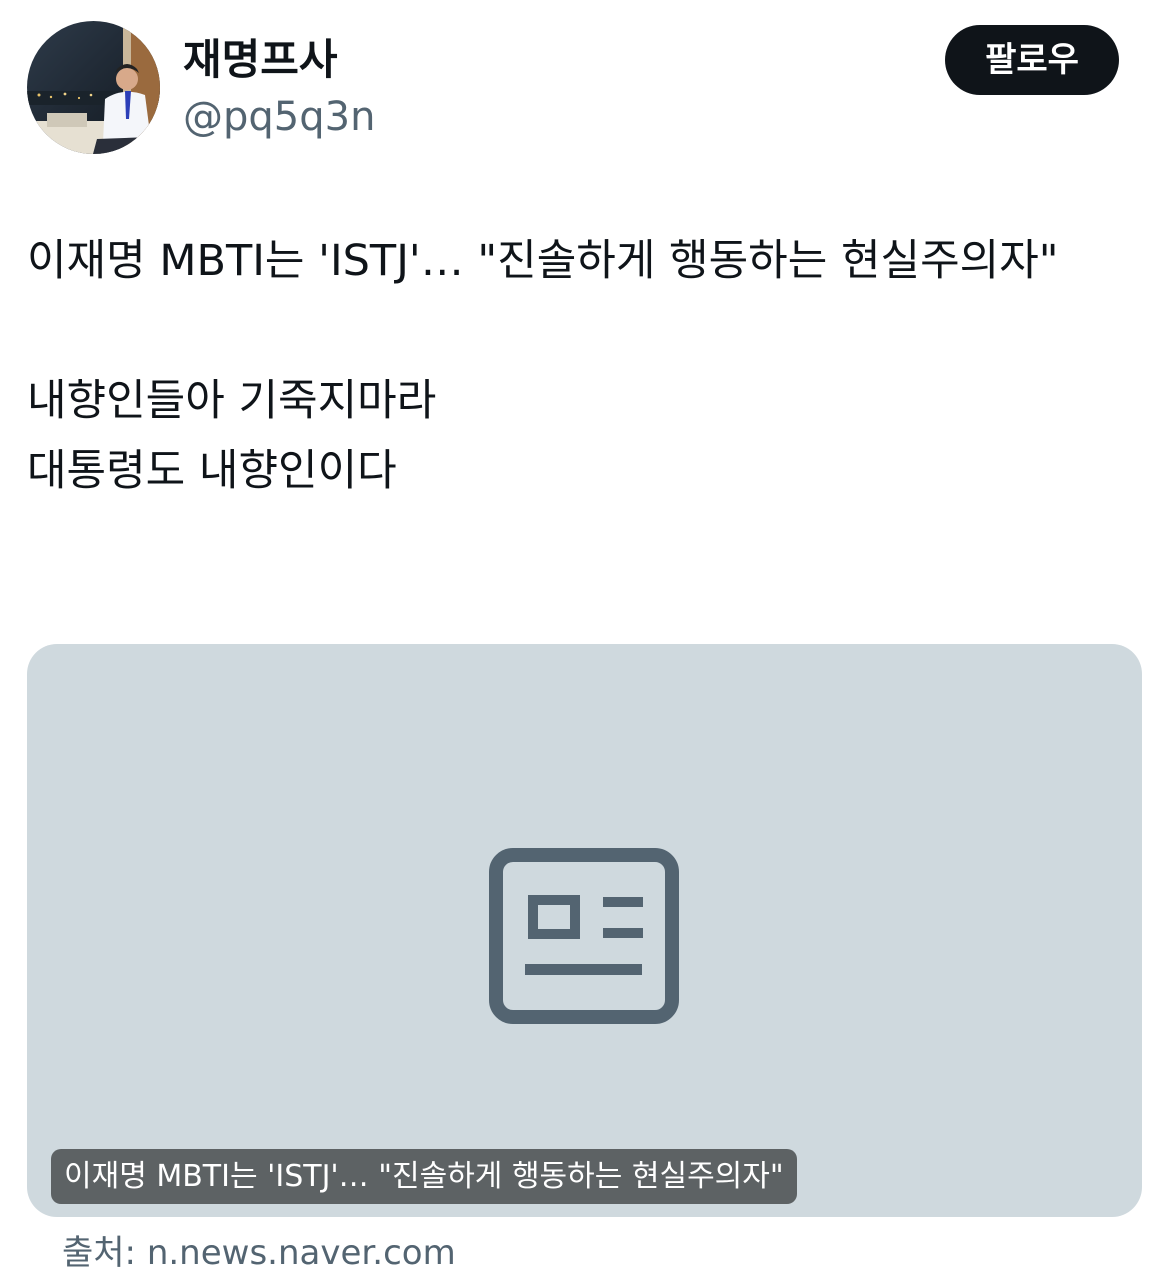 The image size is (1170, 1286). I want to click on source-domain-link: n.news.naver.com, so click(301, 1253).